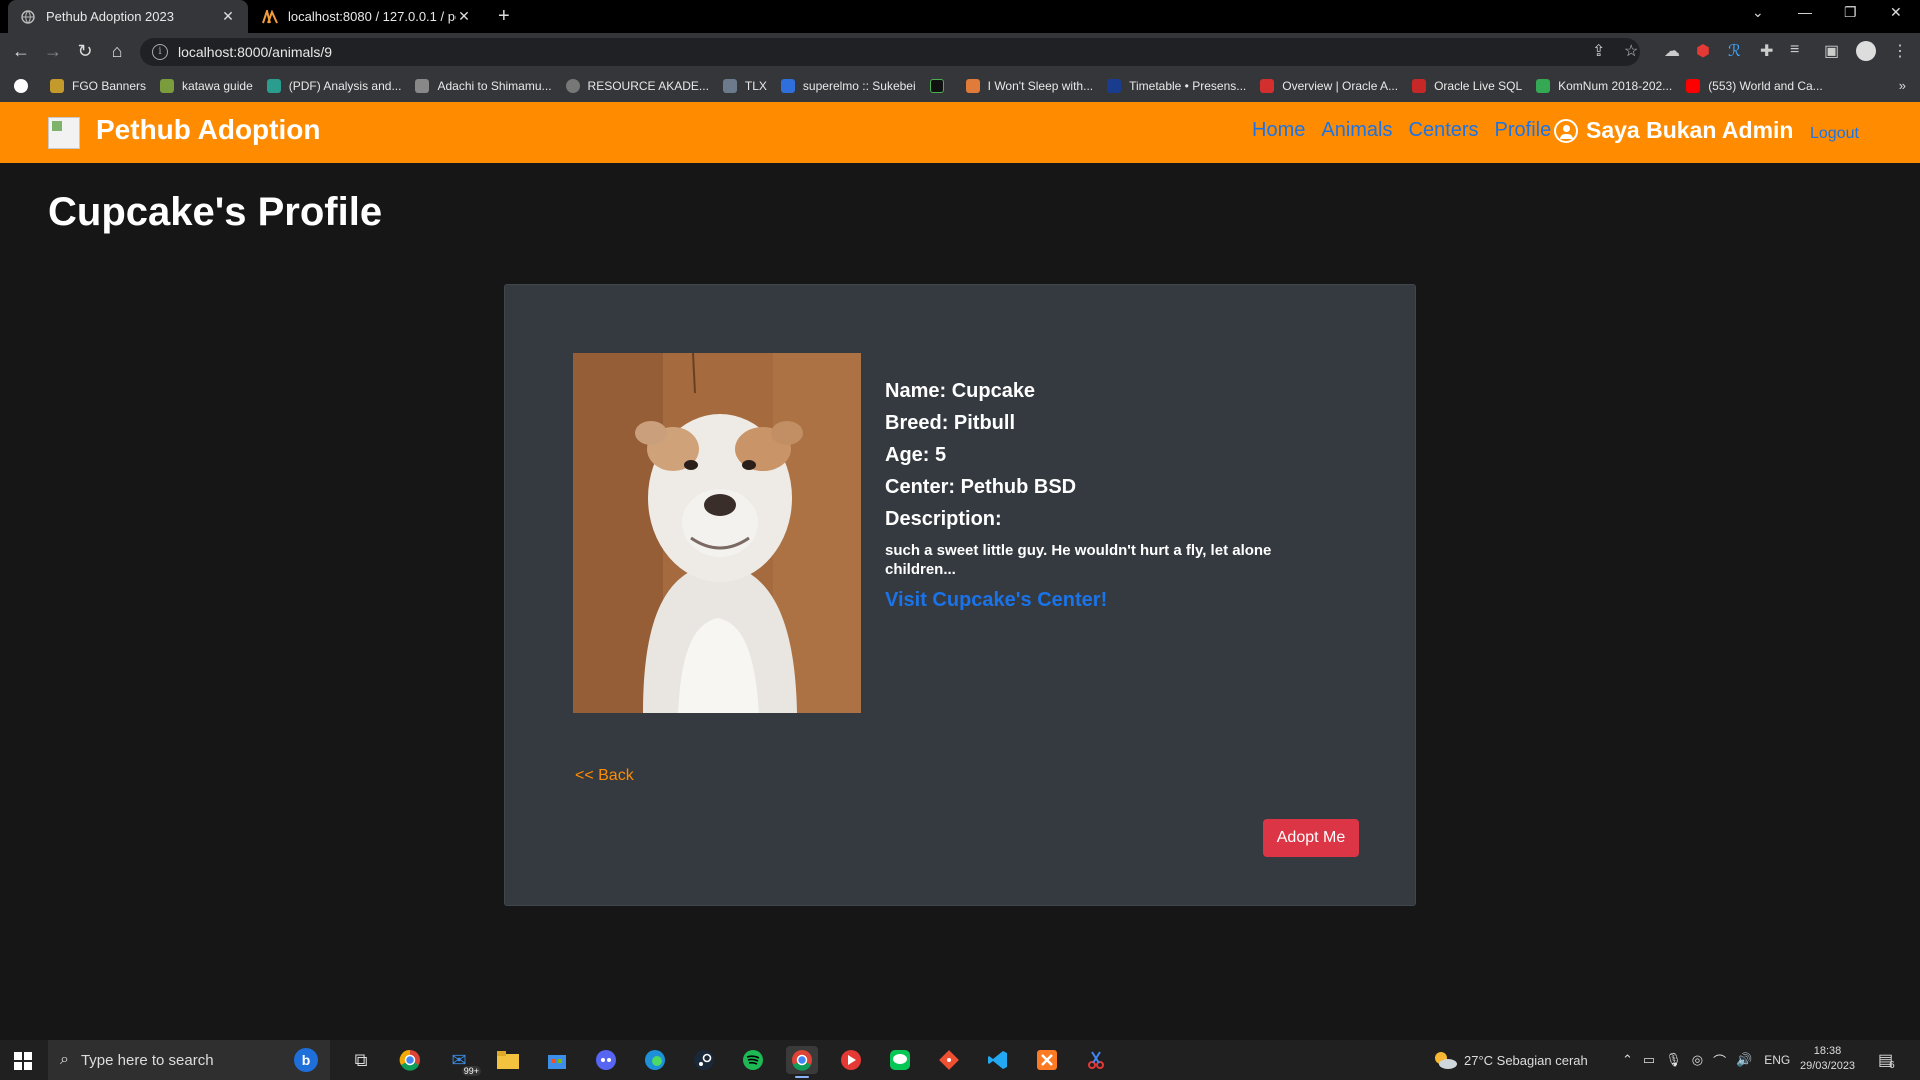  Describe the element at coordinates (1446, 1060) in the screenshot. I see `weather-sun-cloud-icon` at that location.